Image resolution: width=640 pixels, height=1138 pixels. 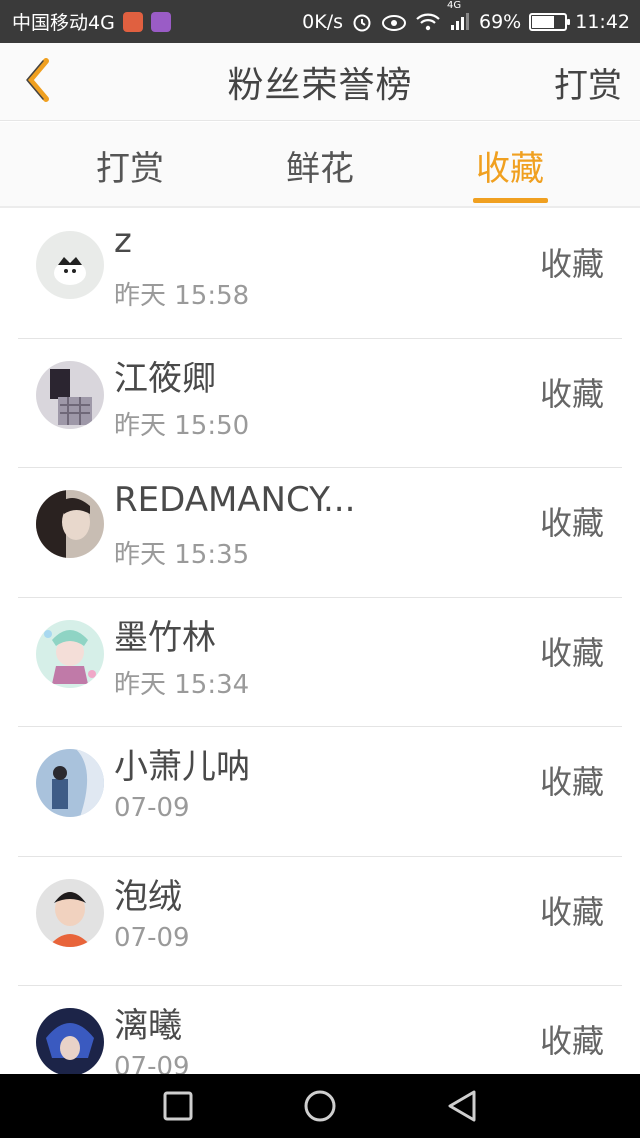 I want to click on tab-favorites: 收藏, so click(x=510, y=165).